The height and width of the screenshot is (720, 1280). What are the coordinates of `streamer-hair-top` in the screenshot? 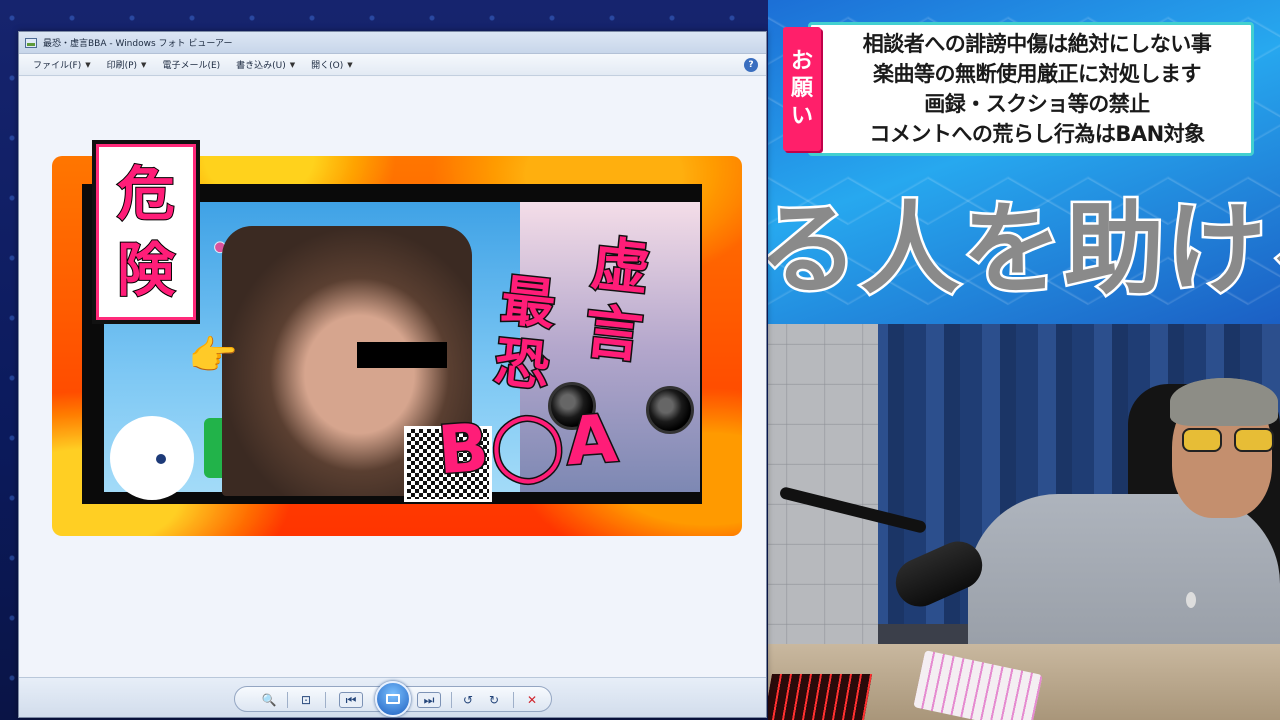 It's located at (1224, 402).